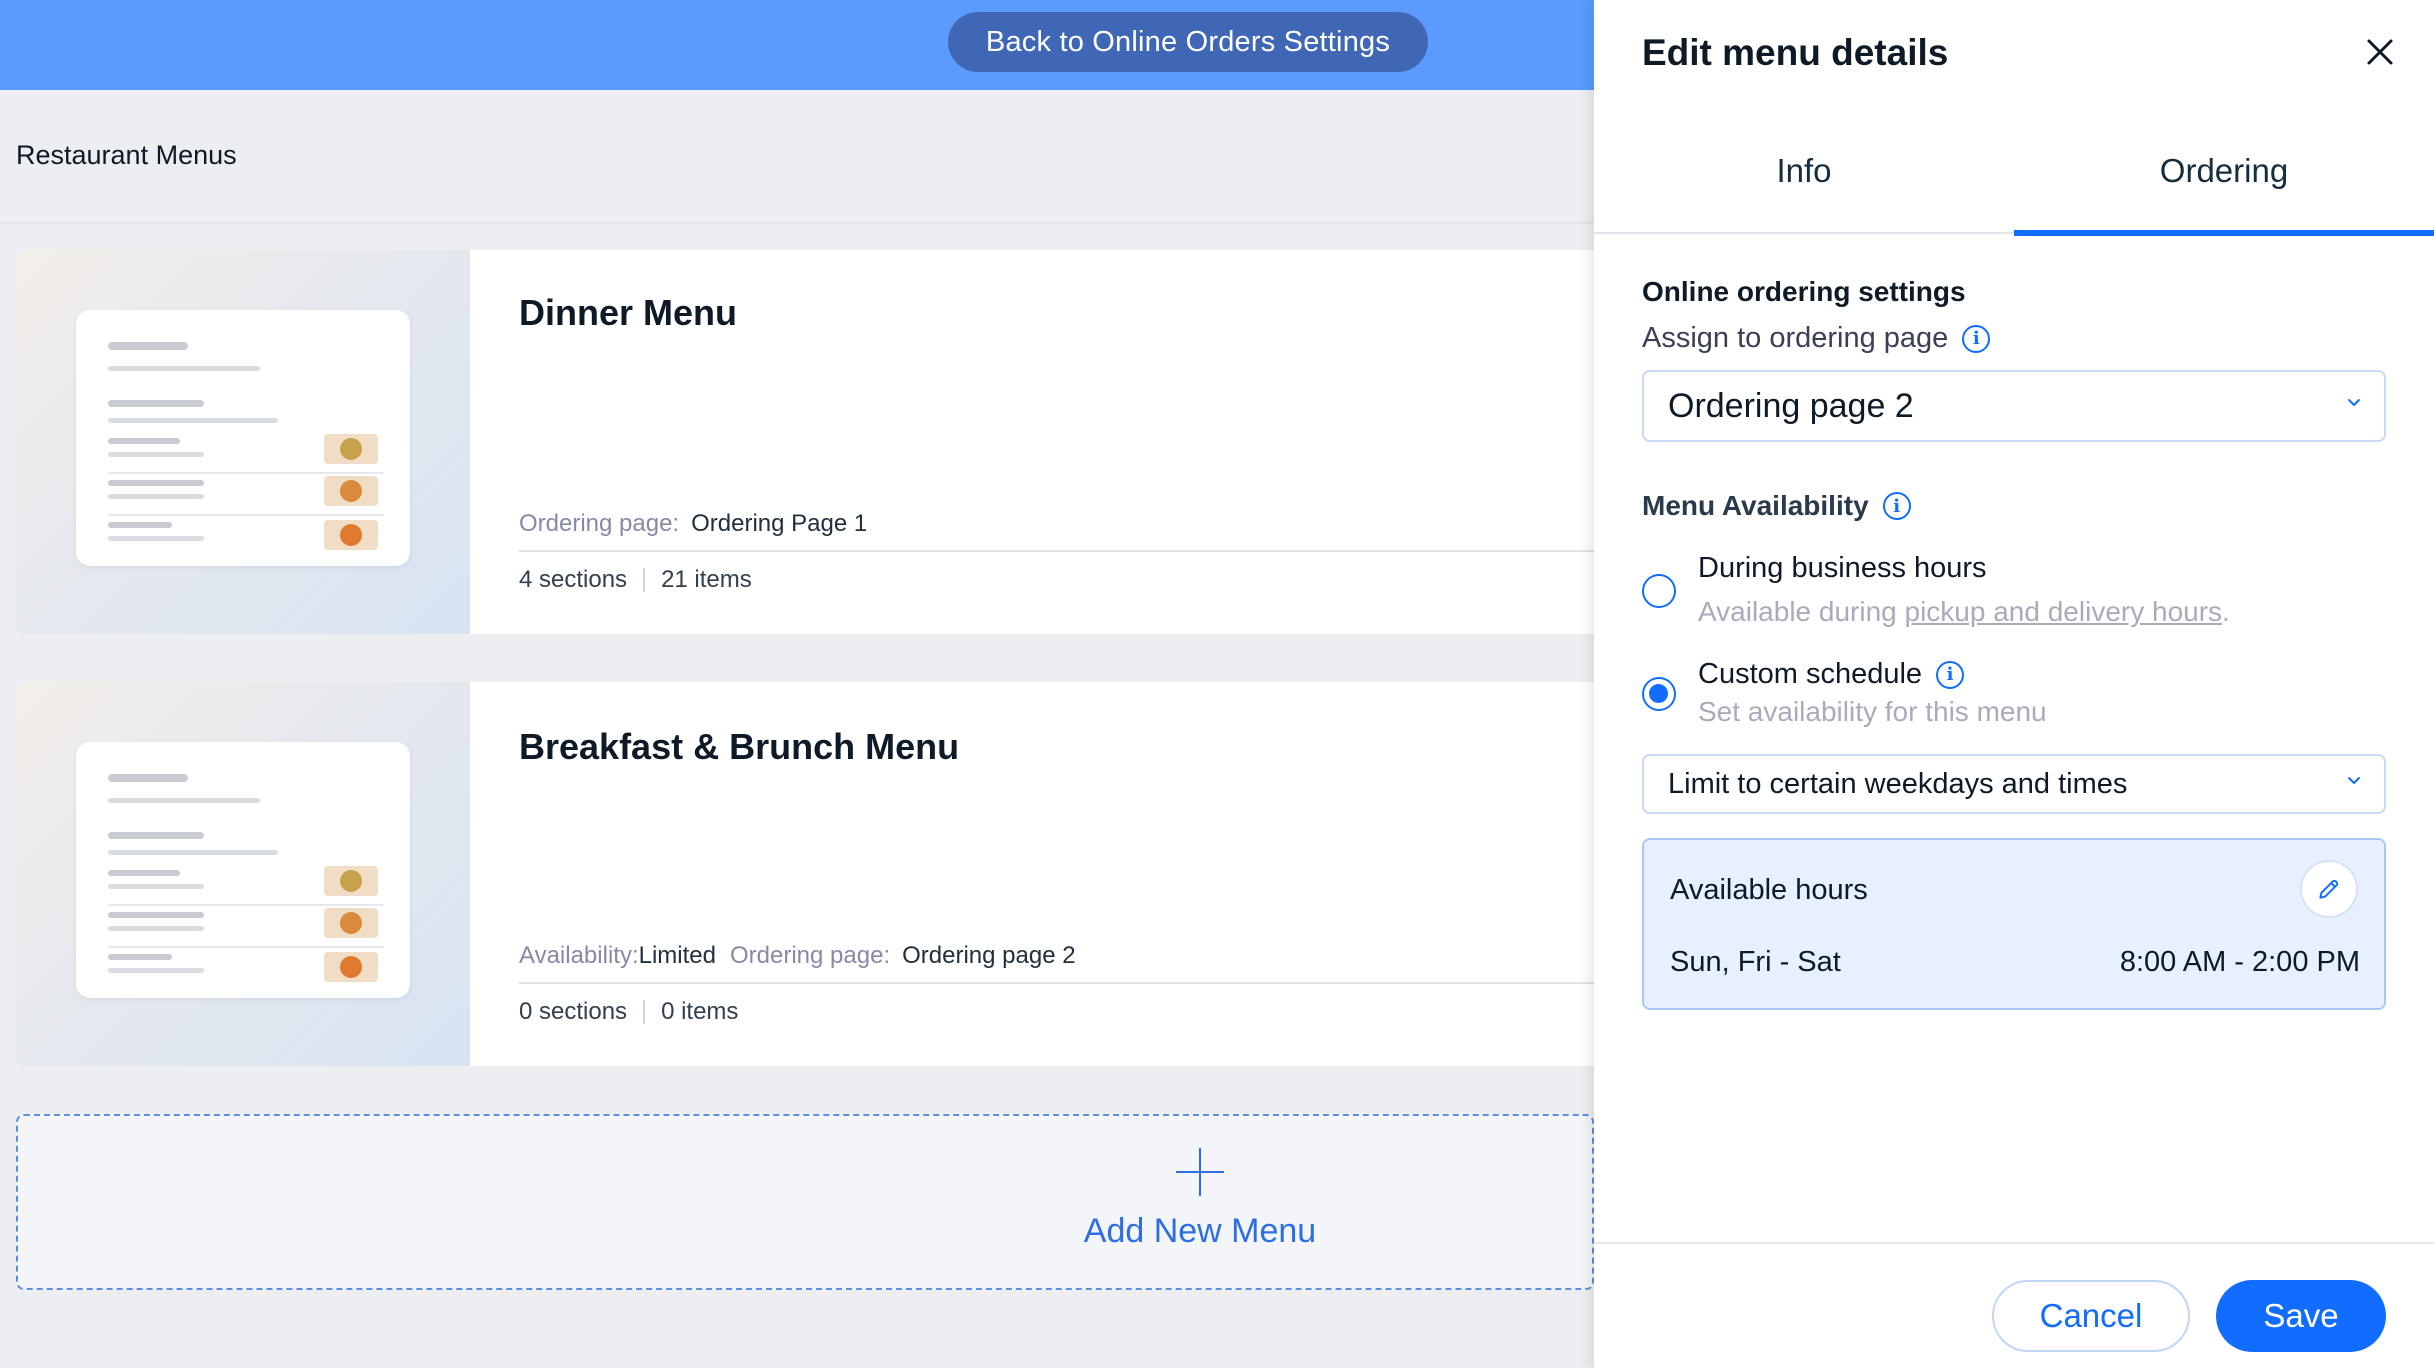 This screenshot has width=2434, height=1368. What do you see at coordinates (677, 955) in the screenshot?
I see `meta-value: Limited` at bounding box center [677, 955].